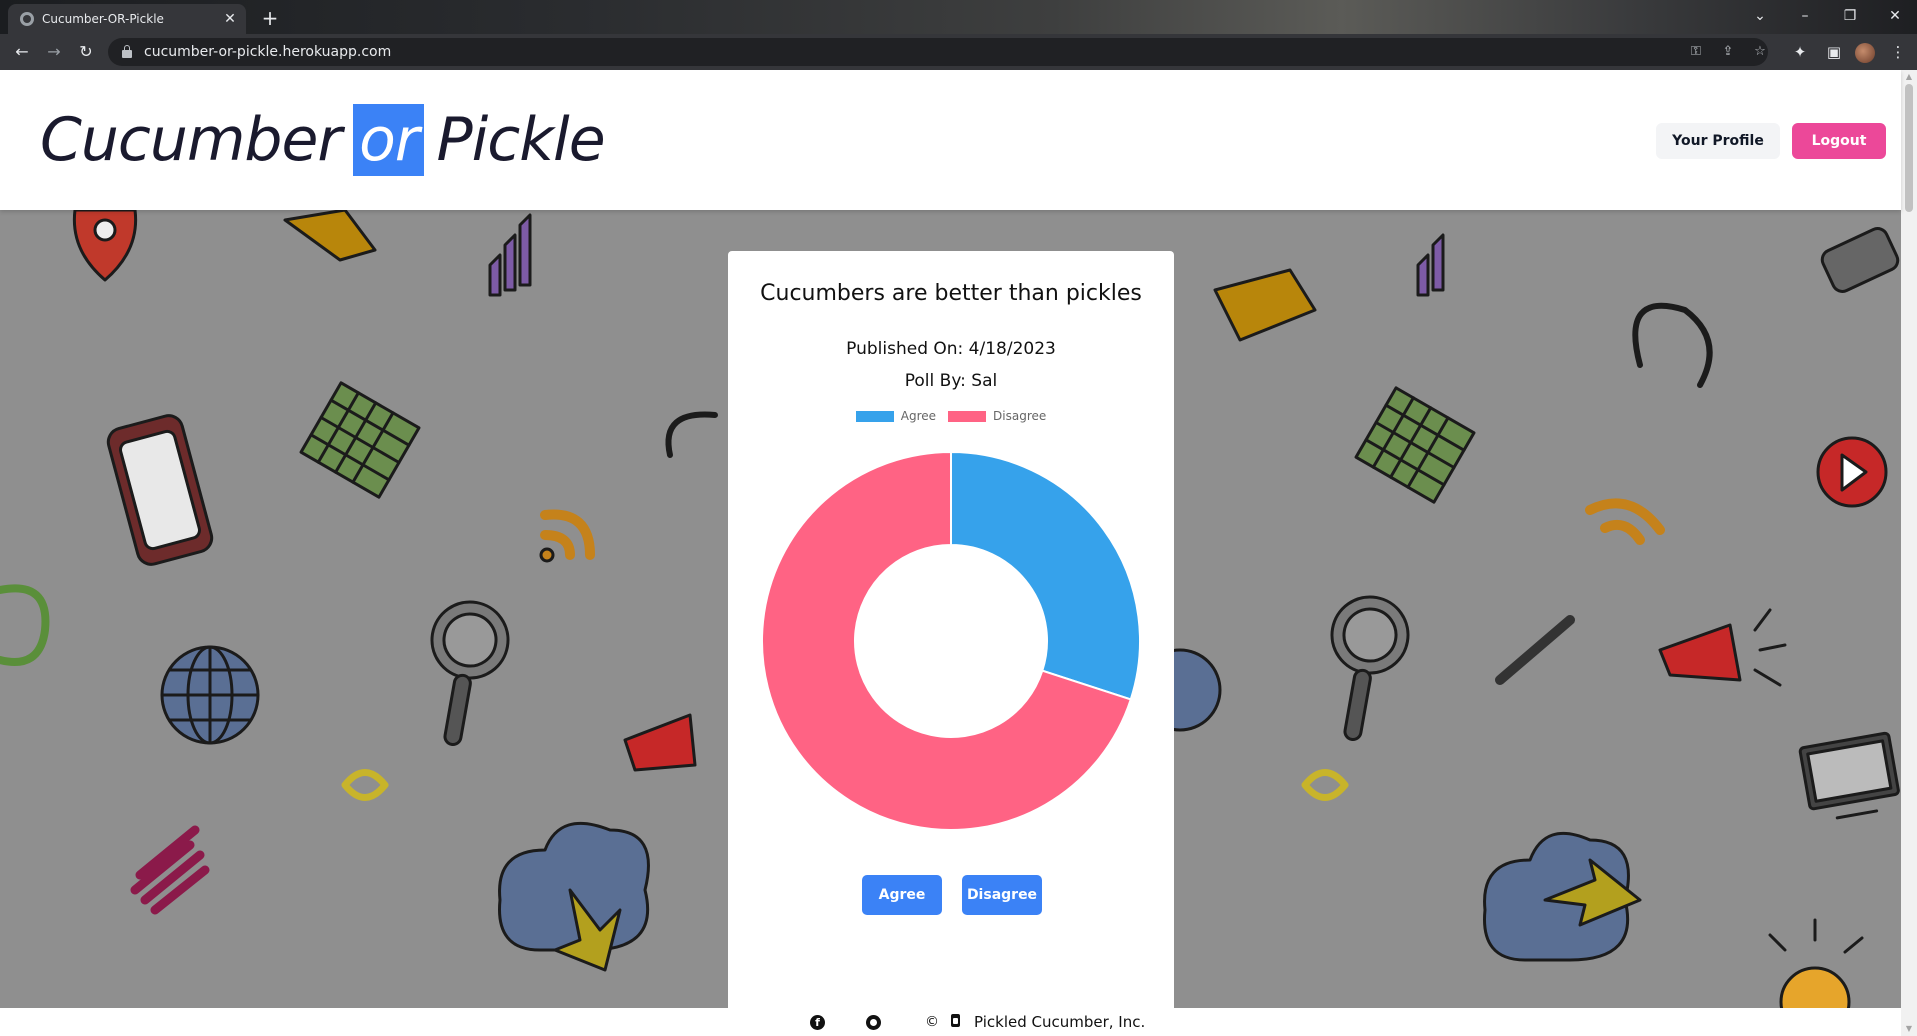 The image size is (1917, 1036). What do you see at coordinates (951, 293) in the screenshot?
I see `poll-title: Cucumbers are better than pickles` at bounding box center [951, 293].